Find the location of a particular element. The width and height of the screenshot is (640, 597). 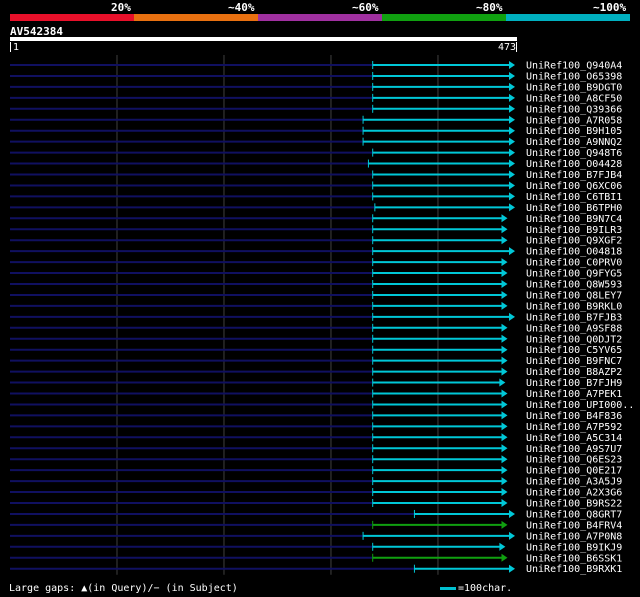

hit-row: UniRef100_B9RKL0 is located at coordinates (316, 306).